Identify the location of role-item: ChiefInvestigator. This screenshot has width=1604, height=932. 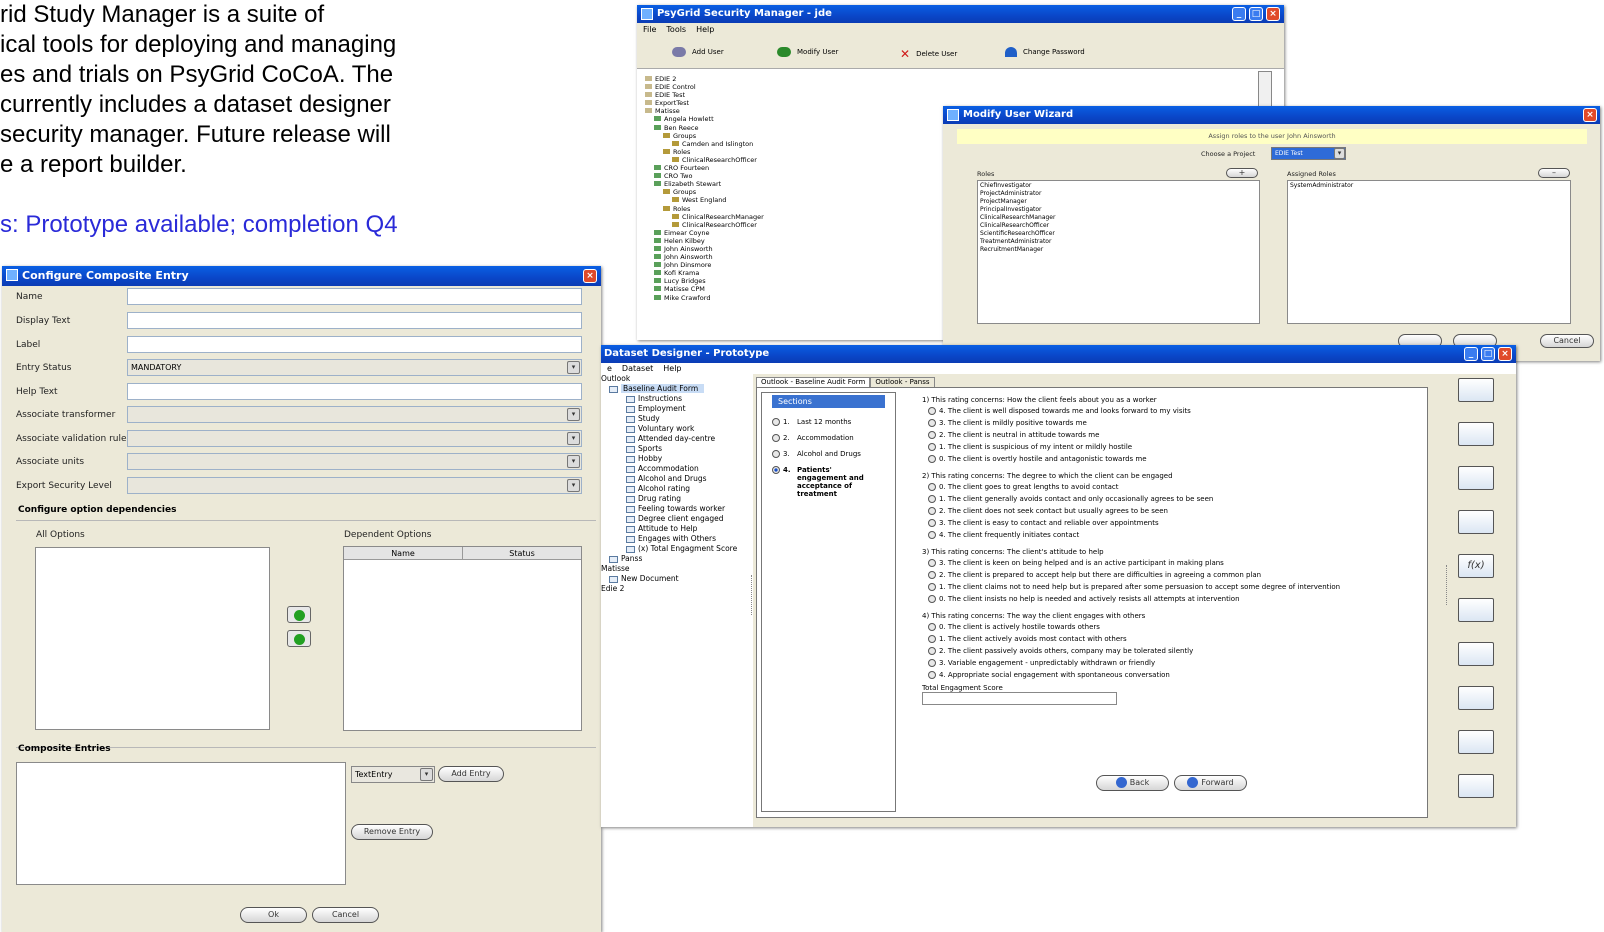
(1118, 186).